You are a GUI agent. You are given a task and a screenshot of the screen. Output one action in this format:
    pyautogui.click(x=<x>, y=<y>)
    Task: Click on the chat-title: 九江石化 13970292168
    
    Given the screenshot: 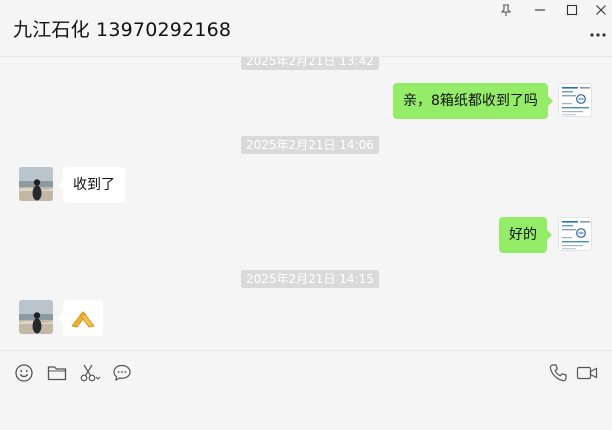 What is the action you would take?
    pyautogui.click(x=122, y=30)
    